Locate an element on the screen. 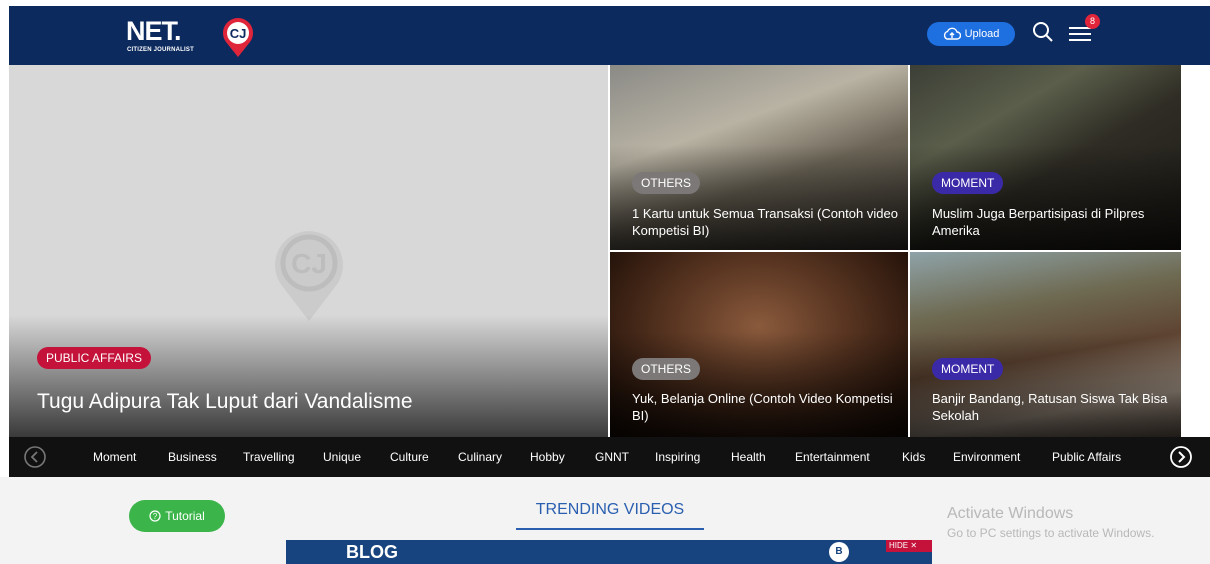  nav-item-entertainment: Entertainment is located at coordinates (832, 457).